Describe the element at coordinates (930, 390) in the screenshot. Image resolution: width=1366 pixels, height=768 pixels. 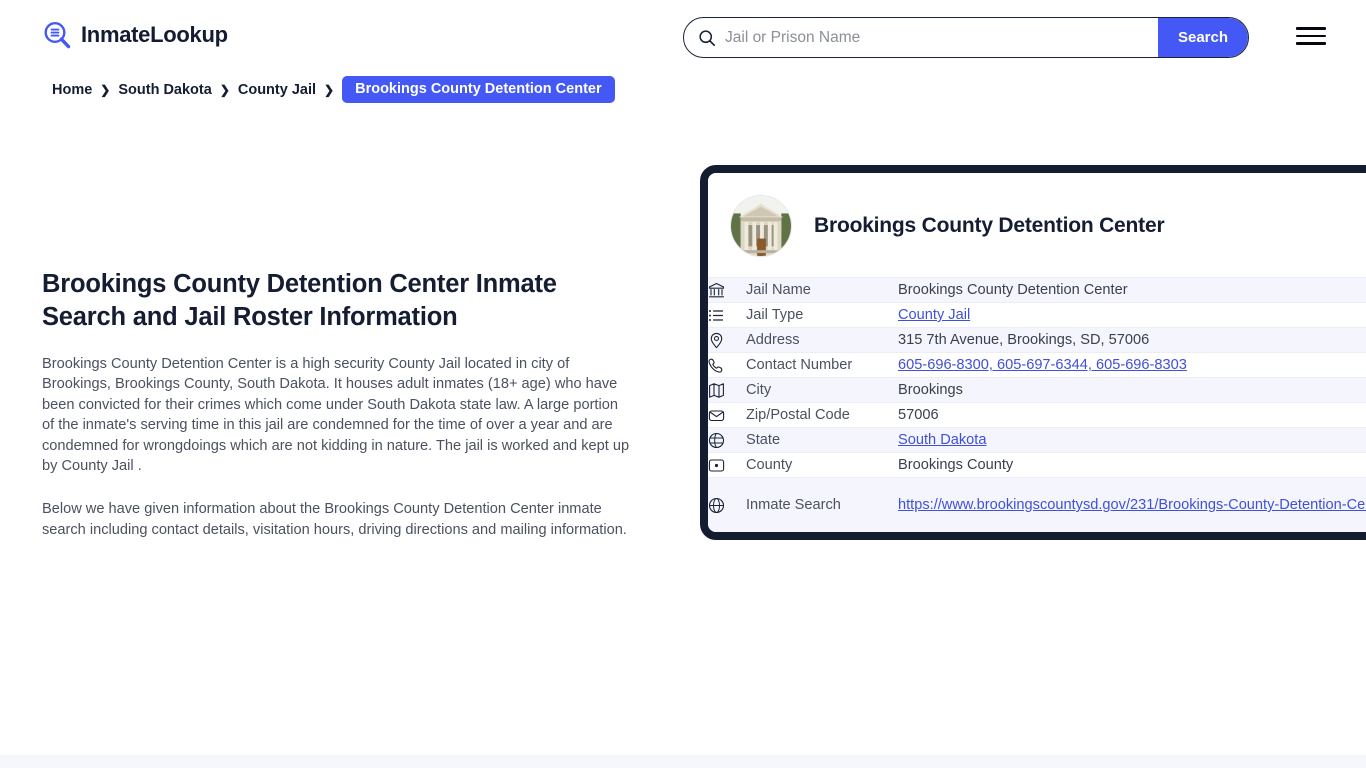
I see `row-value: Brookings` at that location.